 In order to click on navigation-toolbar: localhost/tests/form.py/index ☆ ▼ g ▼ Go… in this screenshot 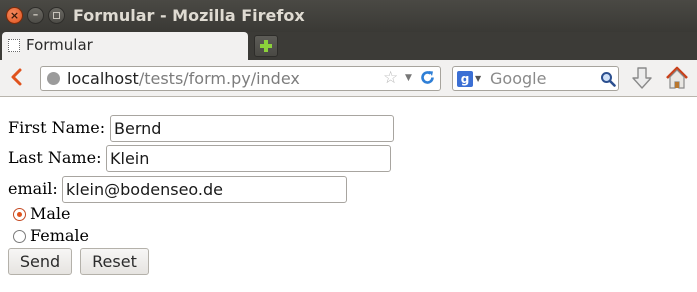, I will do `click(348, 78)`.